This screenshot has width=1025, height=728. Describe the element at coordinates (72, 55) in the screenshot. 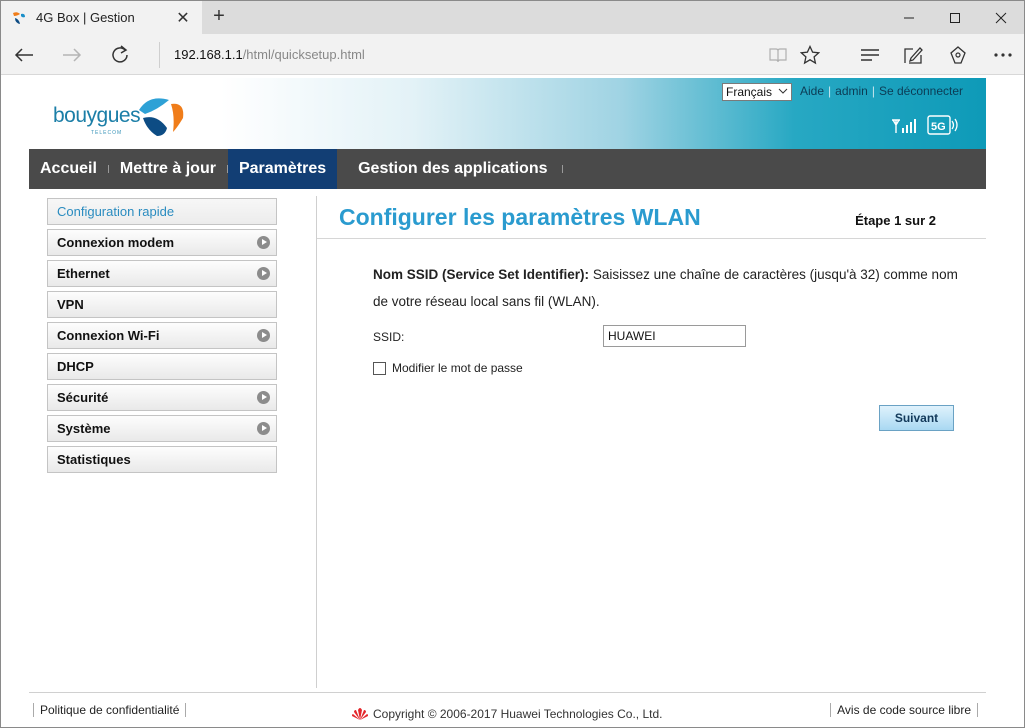

I see `forward-icon` at that location.